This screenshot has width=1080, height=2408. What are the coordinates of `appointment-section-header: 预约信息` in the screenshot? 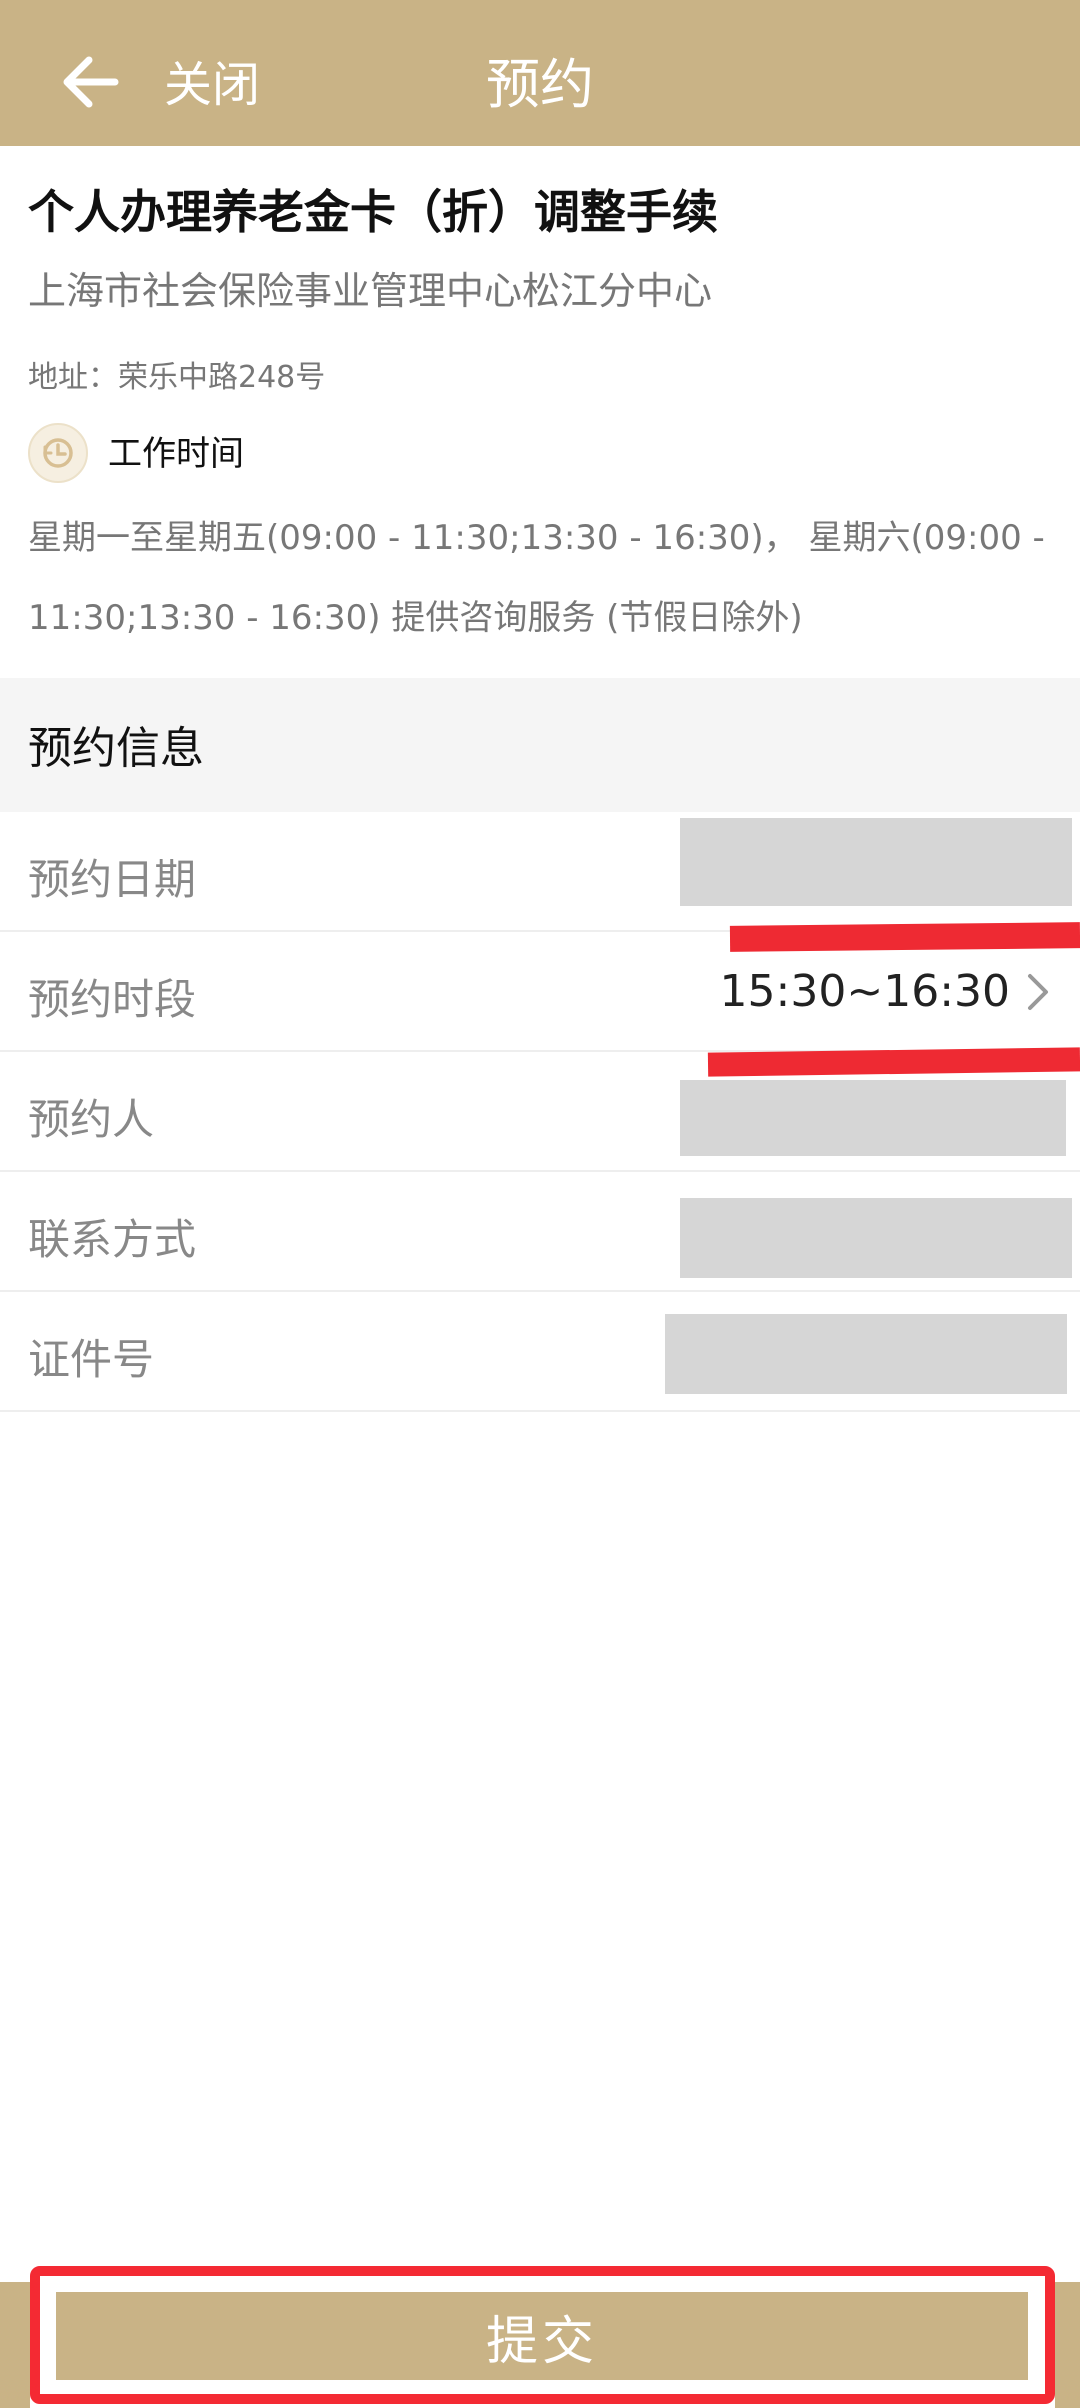 It's located at (540, 745).